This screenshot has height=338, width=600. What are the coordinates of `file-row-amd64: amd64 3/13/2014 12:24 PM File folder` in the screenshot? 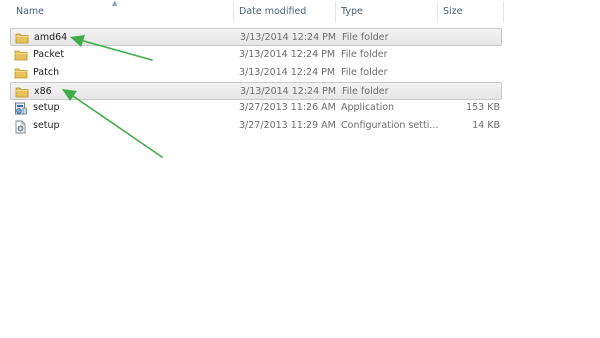 It's located at (256, 37).